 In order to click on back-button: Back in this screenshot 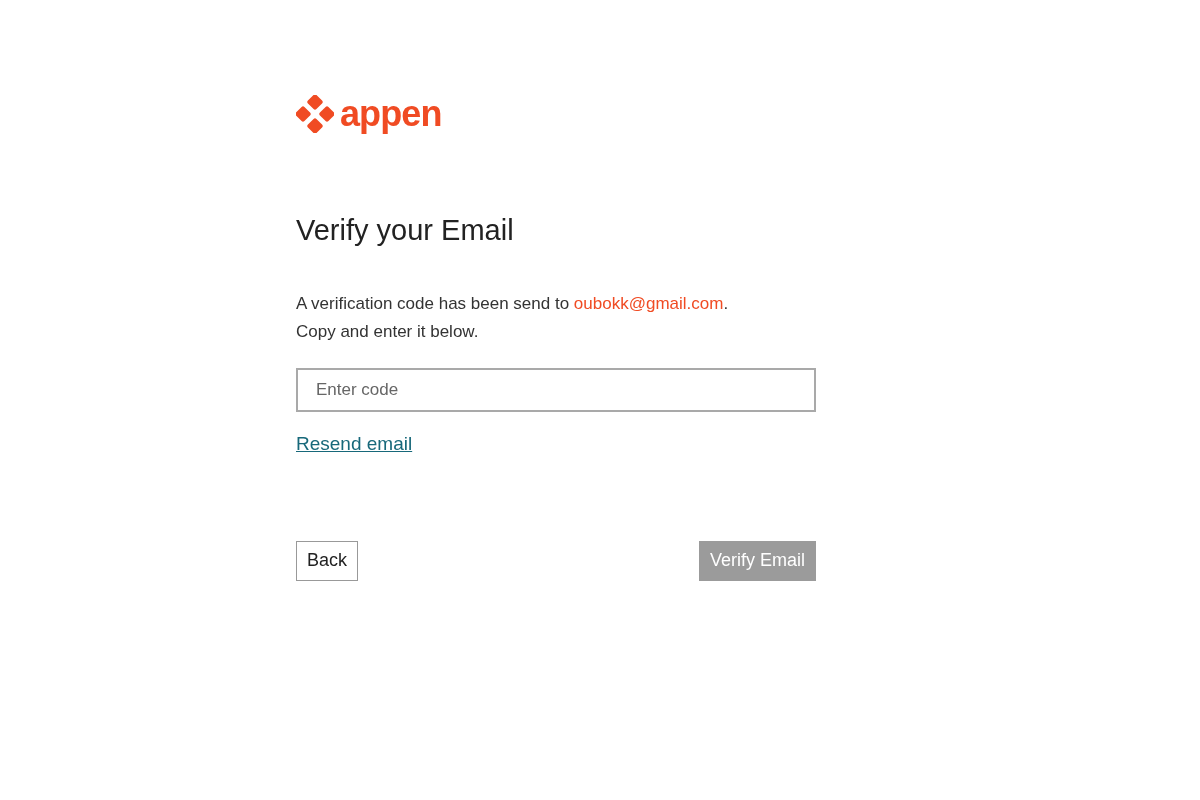, I will do `click(327, 560)`.